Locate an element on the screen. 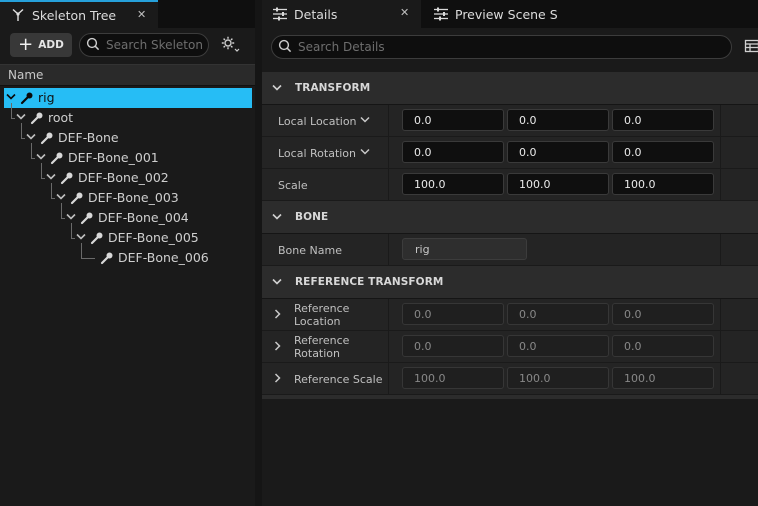 The height and width of the screenshot is (506, 758). tree-row-label: DEF-Bone_003 is located at coordinates (133, 197).